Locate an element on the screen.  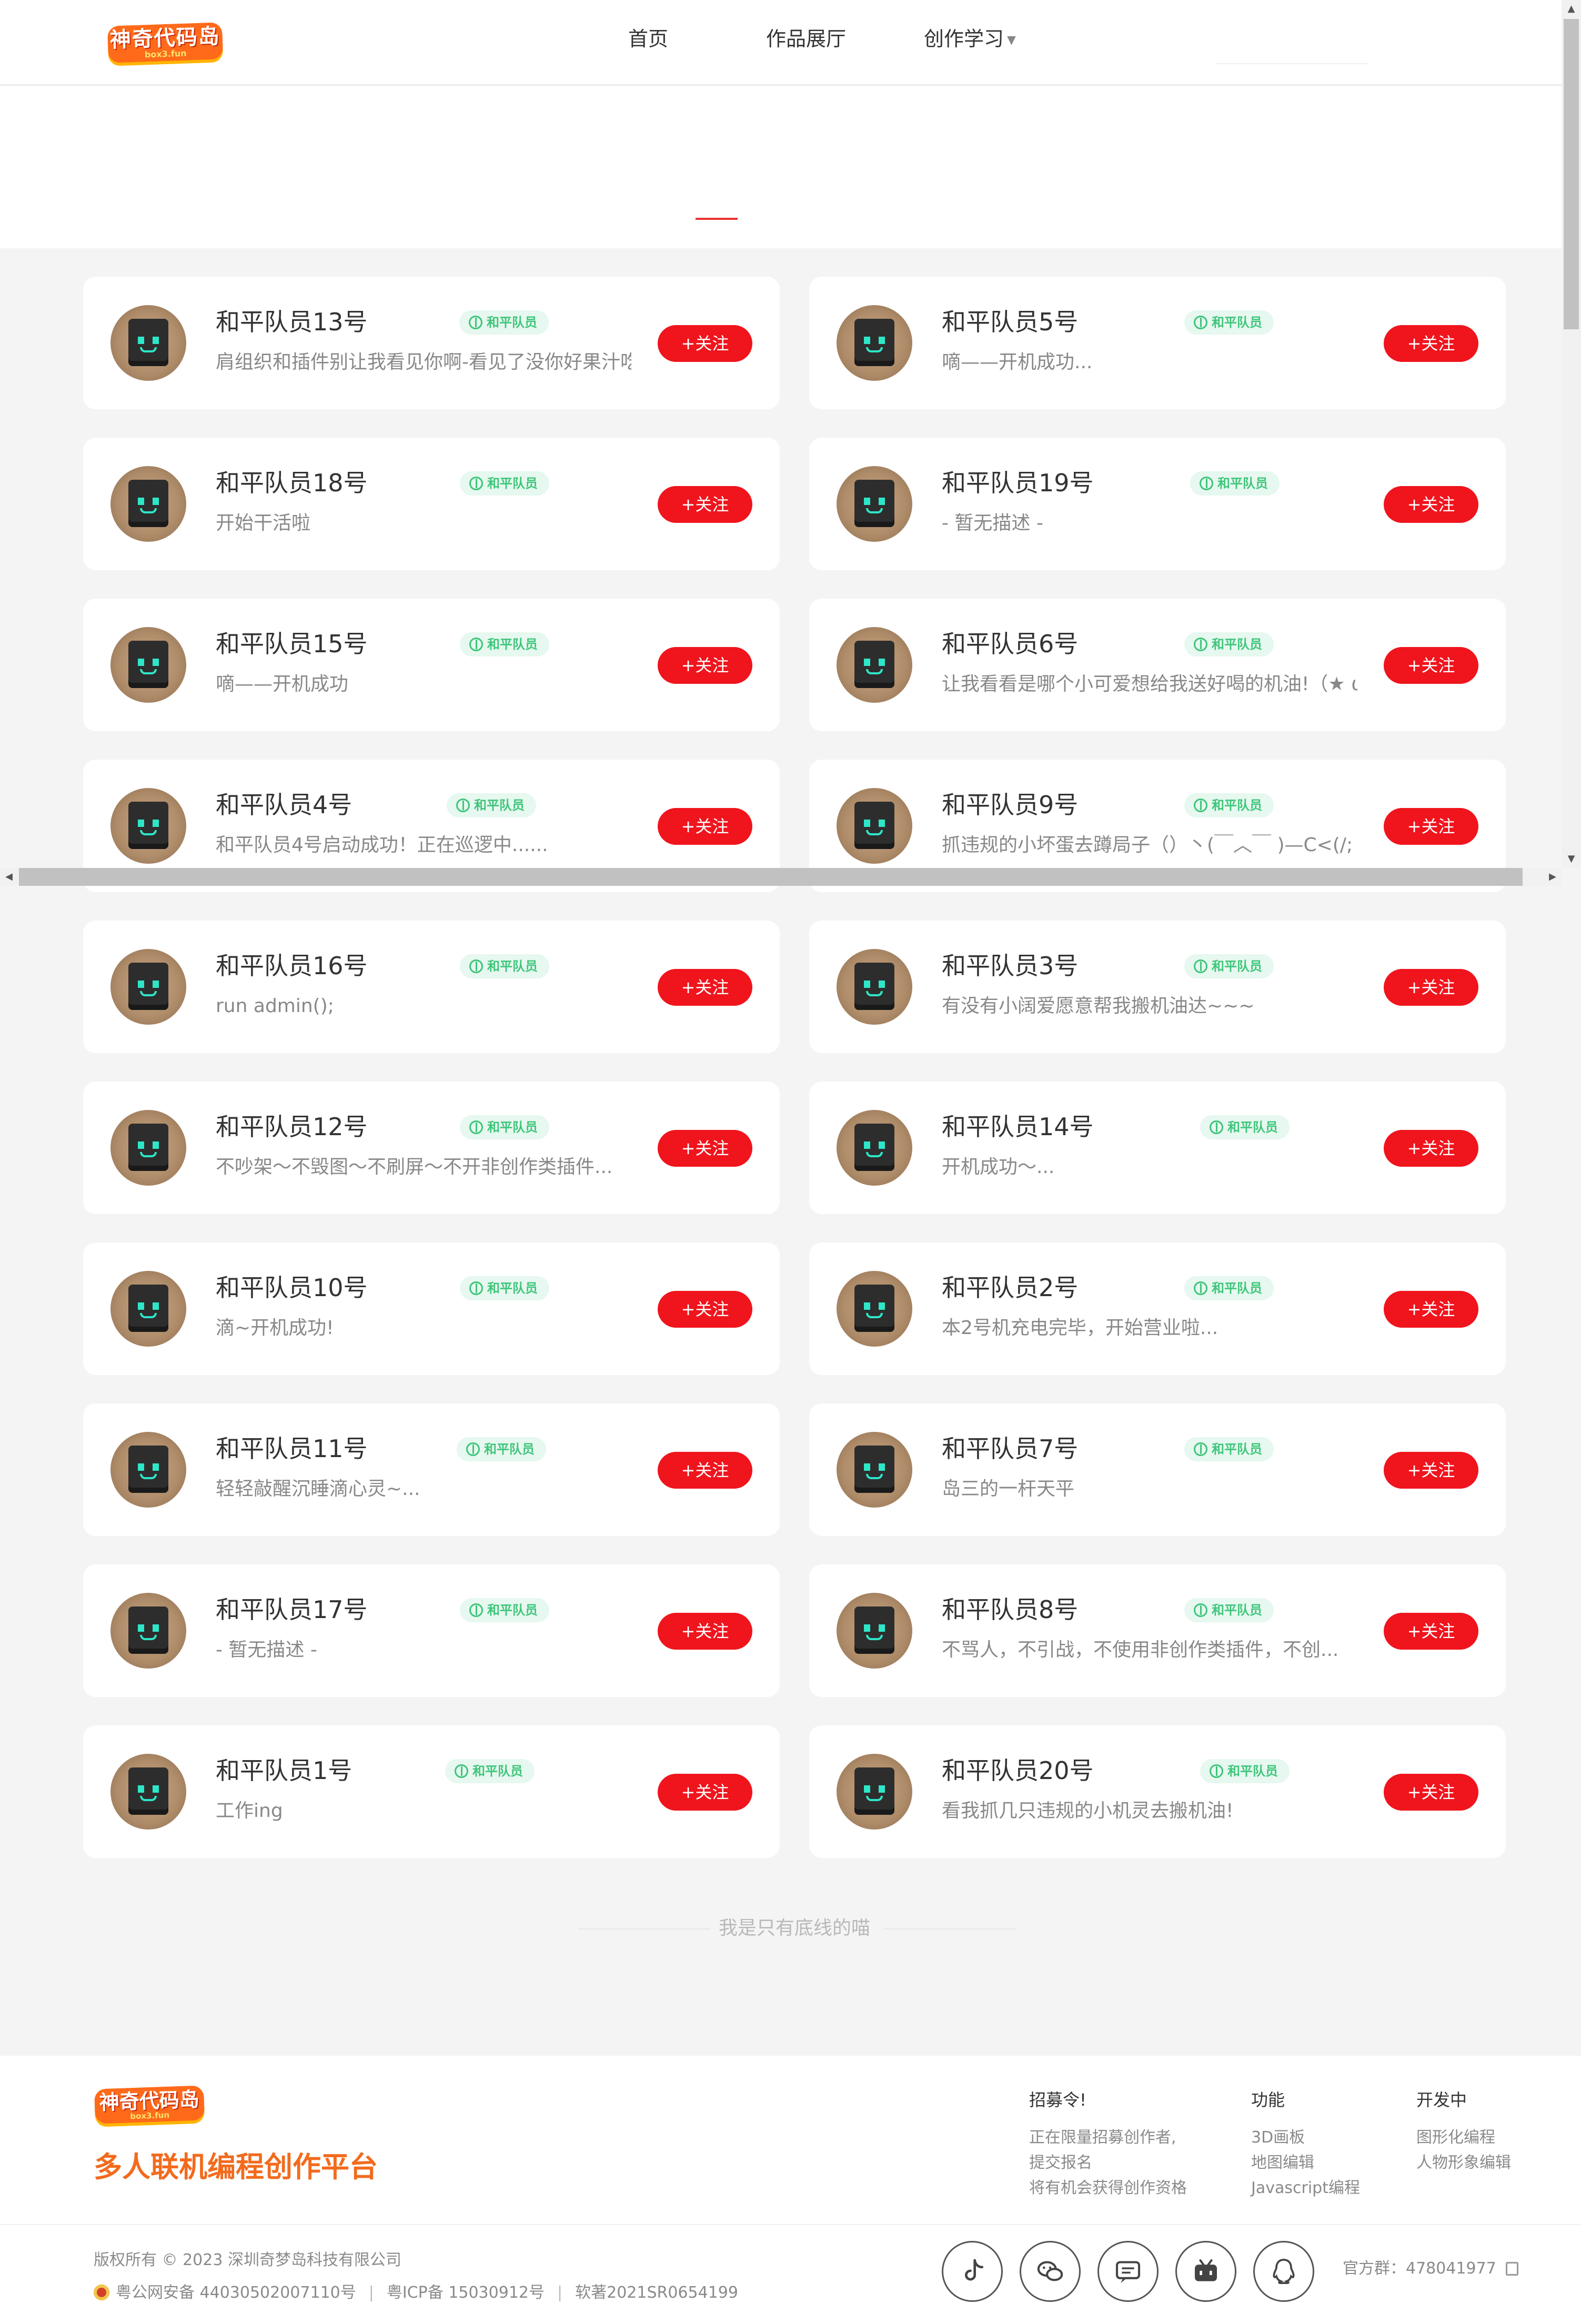
footer-link: 正在限量招募创作者, is located at coordinates (1108, 2138).